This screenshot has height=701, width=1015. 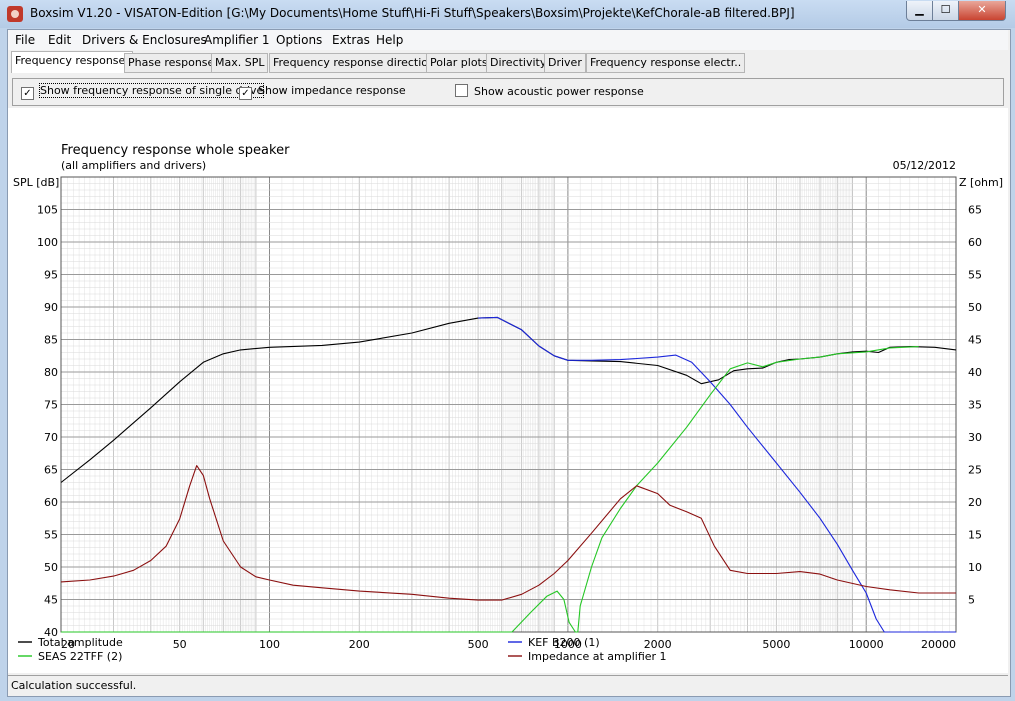 I want to click on y-tick-label: 65, so click(x=51, y=470).